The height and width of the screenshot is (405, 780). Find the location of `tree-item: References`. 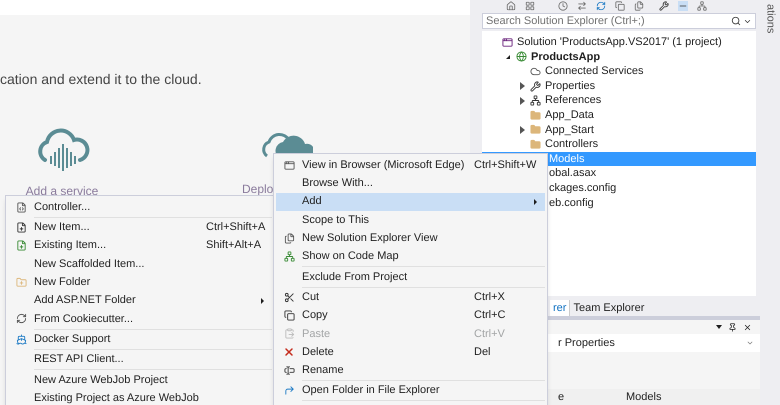

tree-item: References is located at coordinates (619, 100).